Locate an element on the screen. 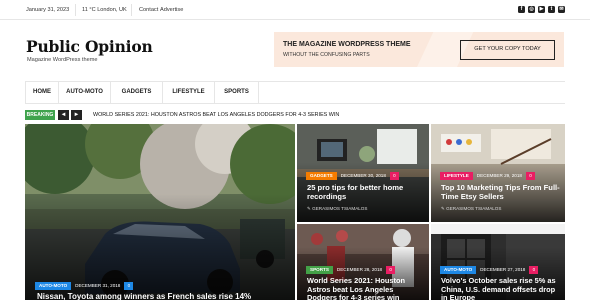 This screenshot has width=590, height=300. contact-link: Contact is located at coordinates (148, 10).